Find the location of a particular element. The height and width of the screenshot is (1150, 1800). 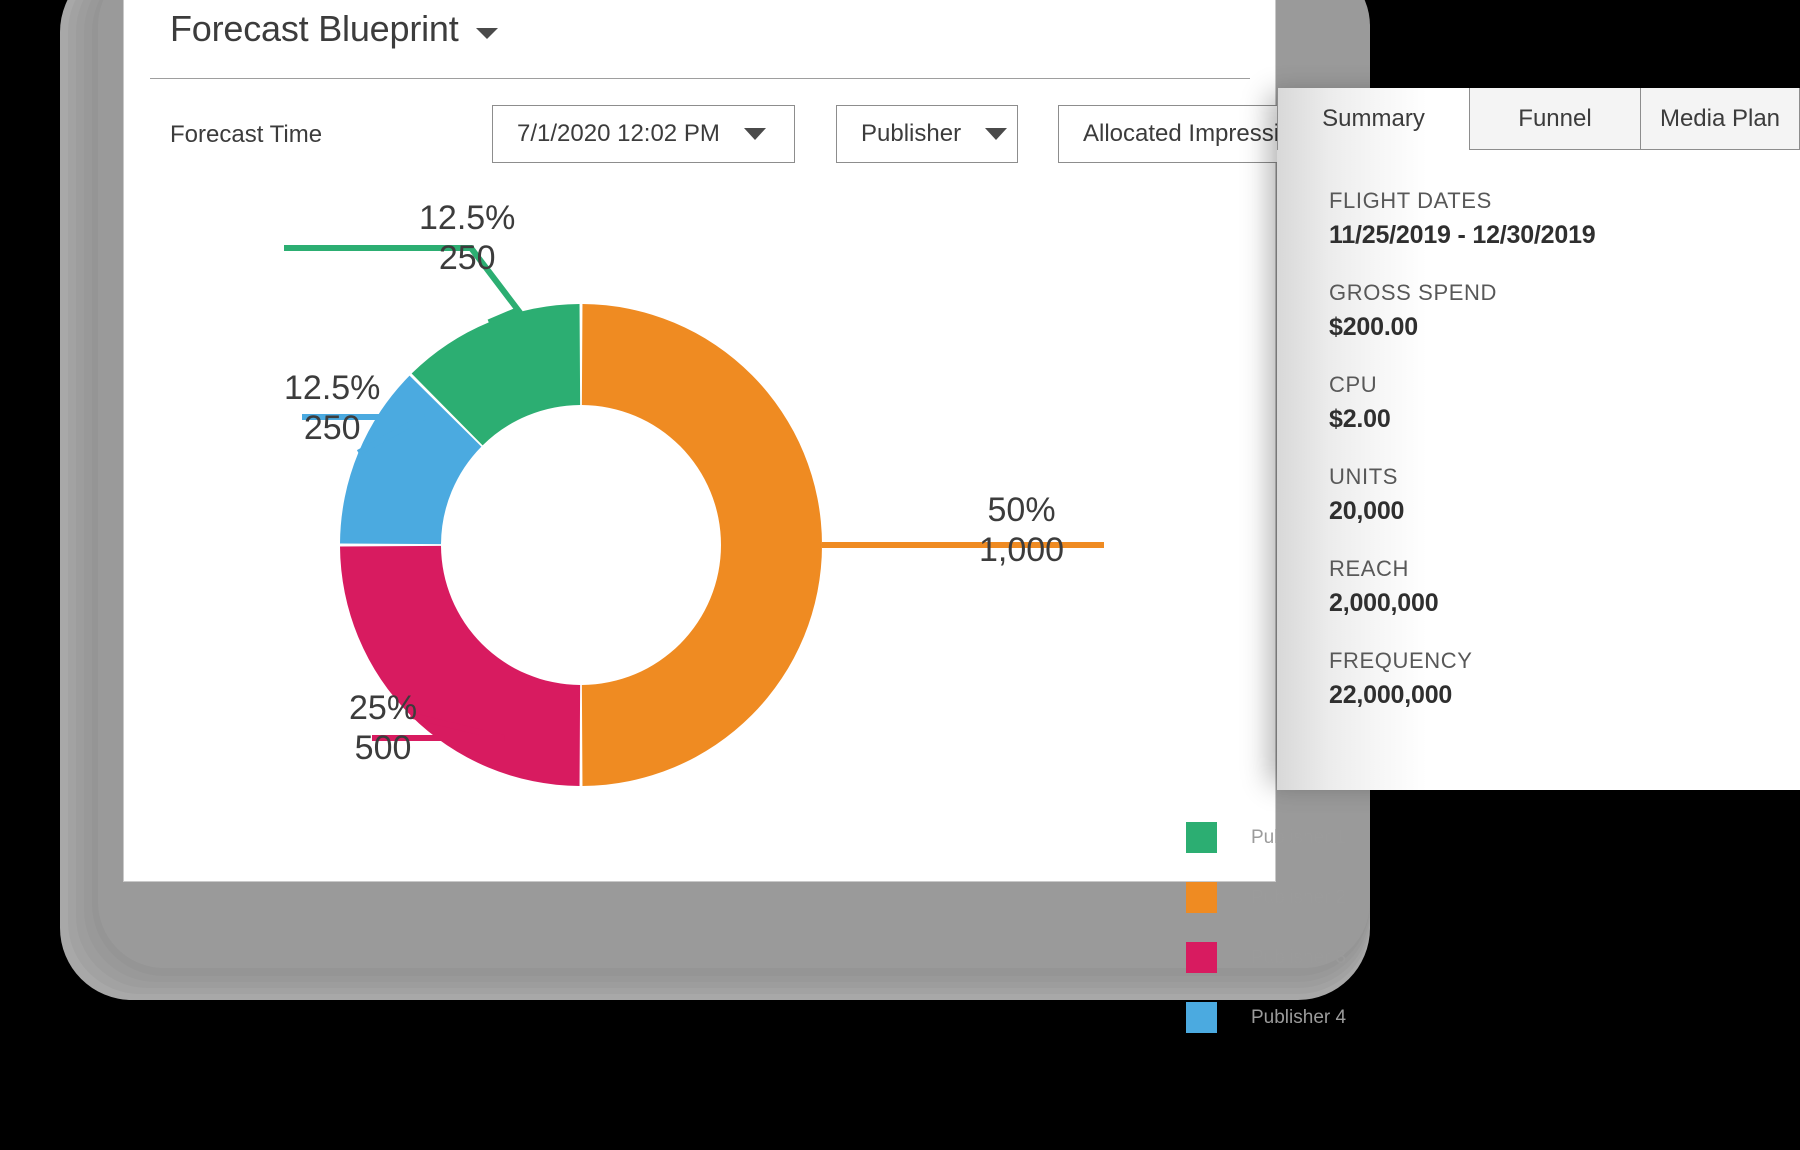

legend-item-4: Publisher 4 is located at coordinates (1266, 1017).